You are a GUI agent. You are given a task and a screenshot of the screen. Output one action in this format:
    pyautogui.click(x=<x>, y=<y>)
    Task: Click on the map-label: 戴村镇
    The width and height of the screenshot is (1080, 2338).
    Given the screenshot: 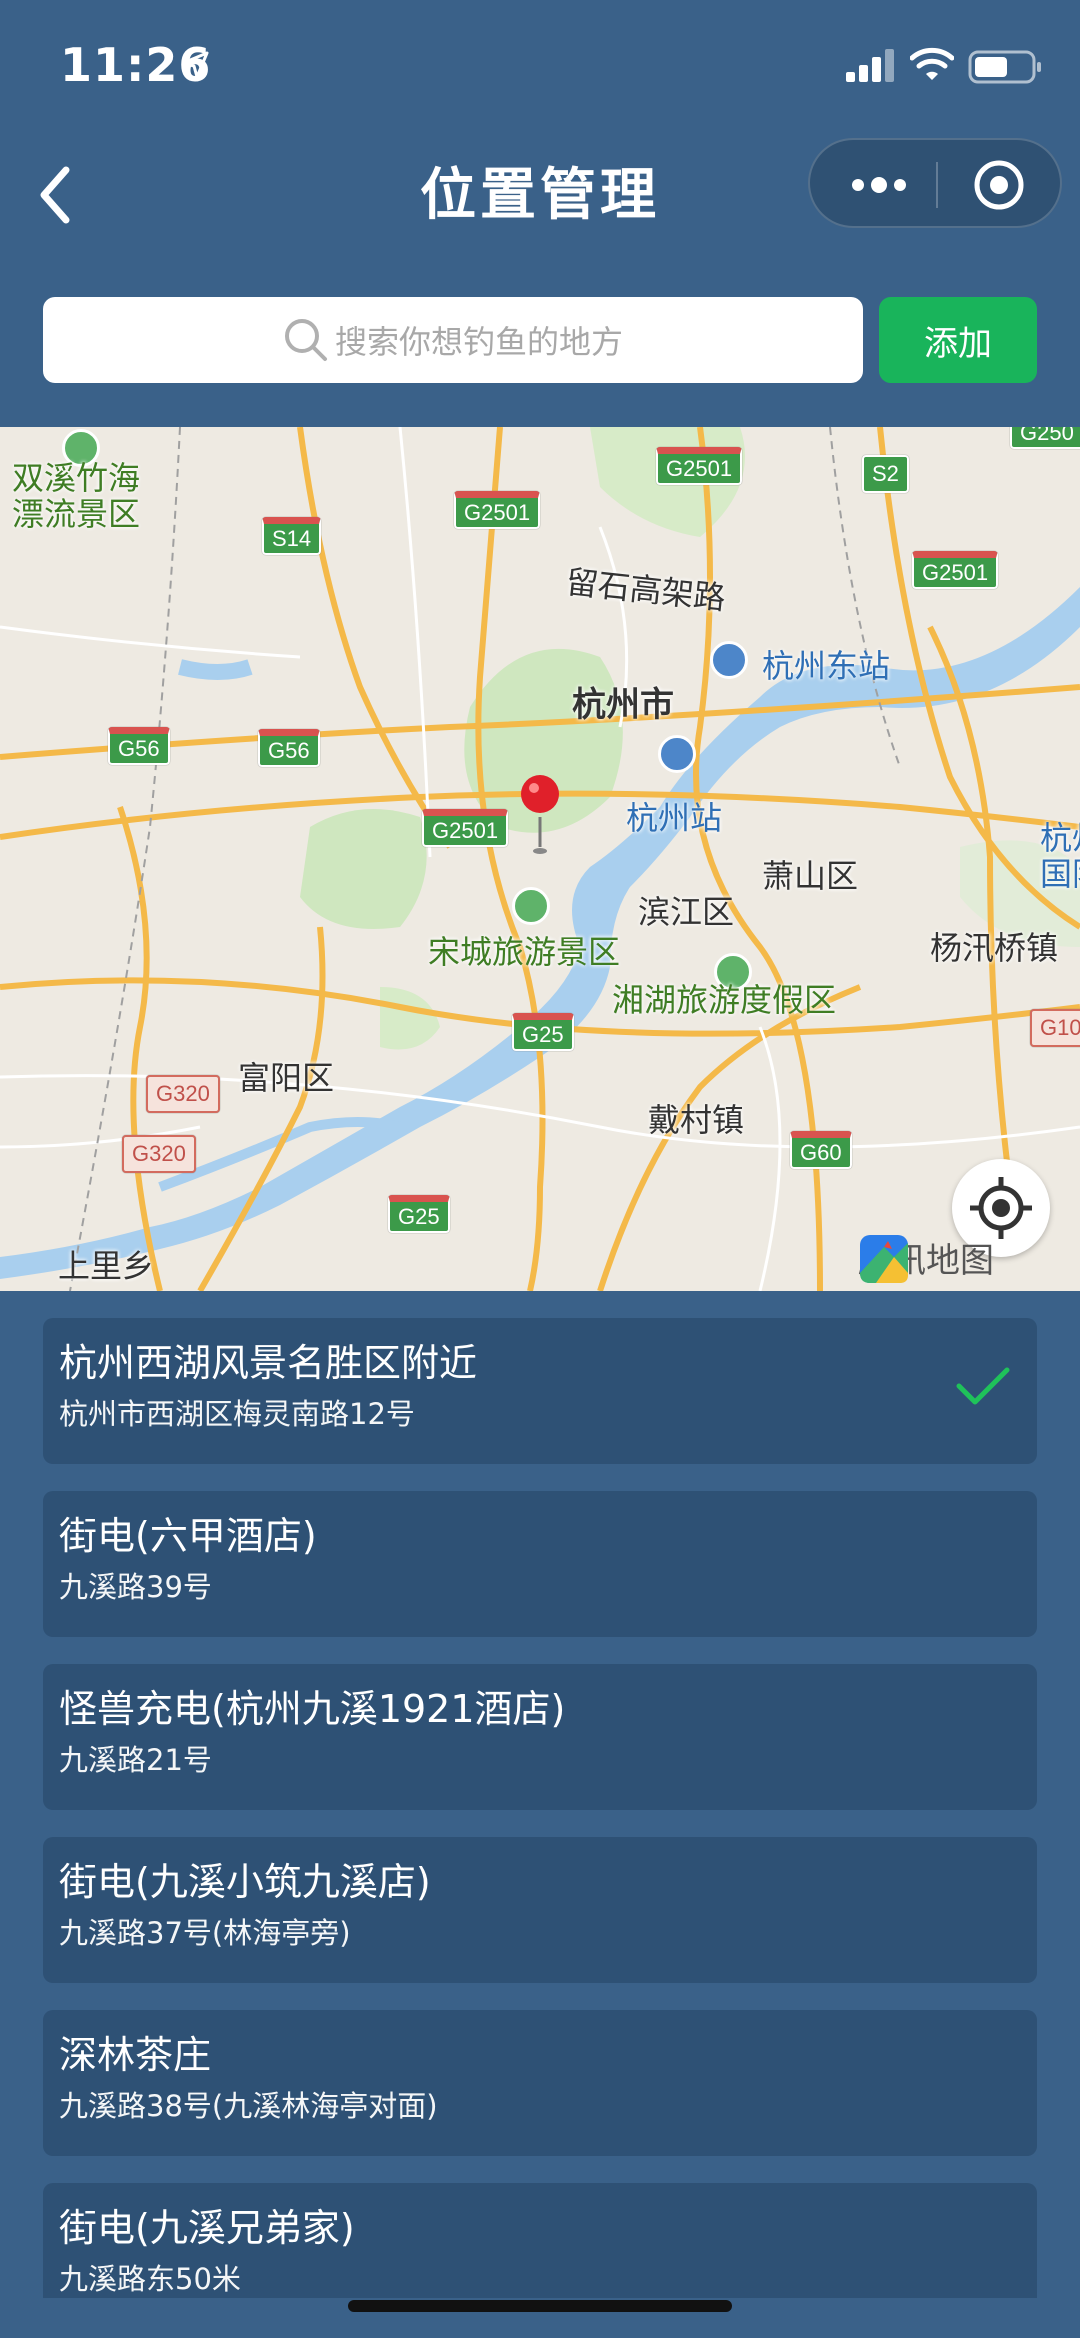 What is the action you would take?
    pyautogui.click(x=696, y=1120)
    